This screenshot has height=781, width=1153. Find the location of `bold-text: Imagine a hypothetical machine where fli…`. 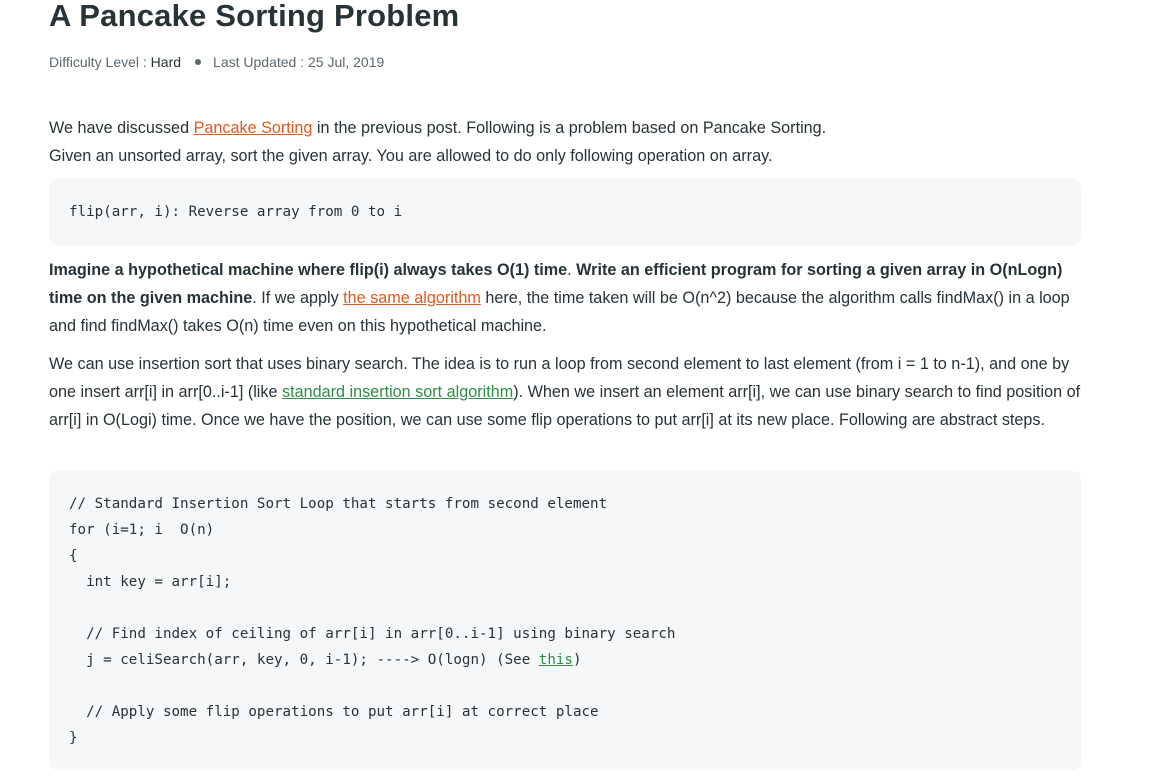

bold-text: Imagine a hypothetical machine where fli… is located at coordinates (308, 270).